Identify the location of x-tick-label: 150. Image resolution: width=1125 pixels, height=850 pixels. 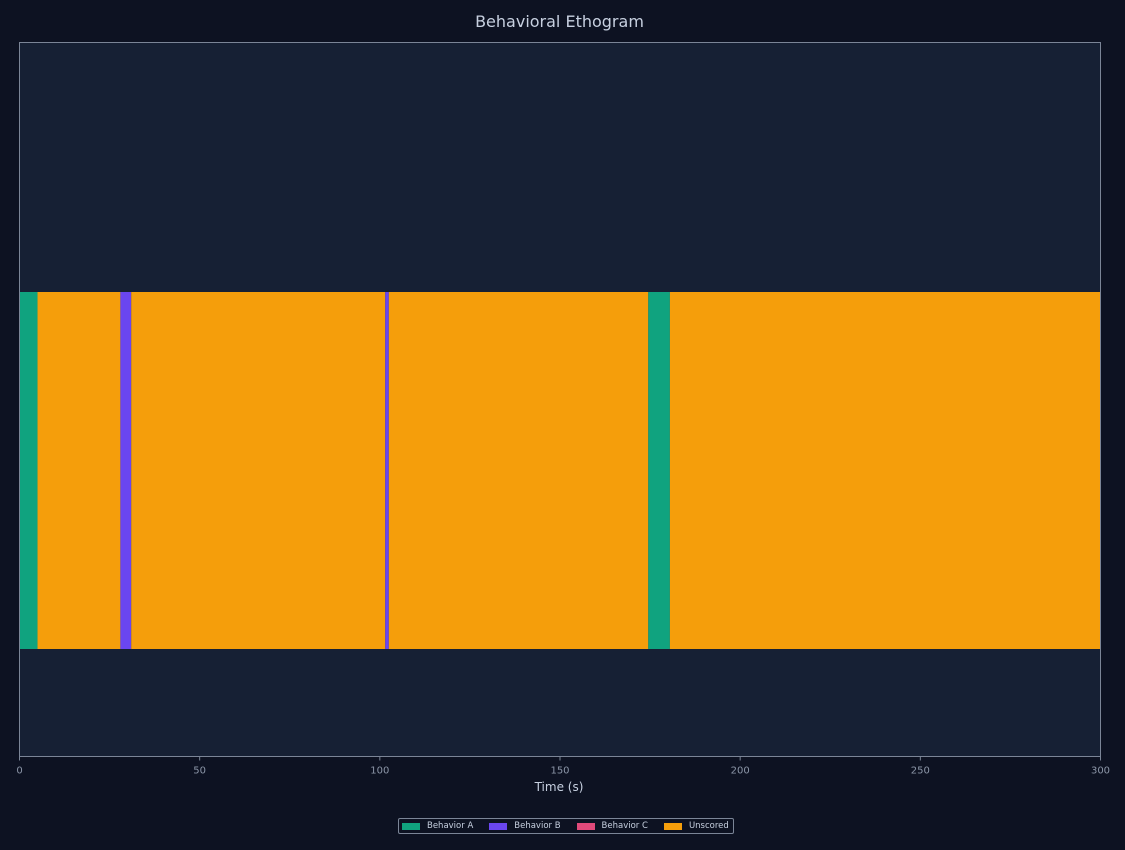
(559, 771).